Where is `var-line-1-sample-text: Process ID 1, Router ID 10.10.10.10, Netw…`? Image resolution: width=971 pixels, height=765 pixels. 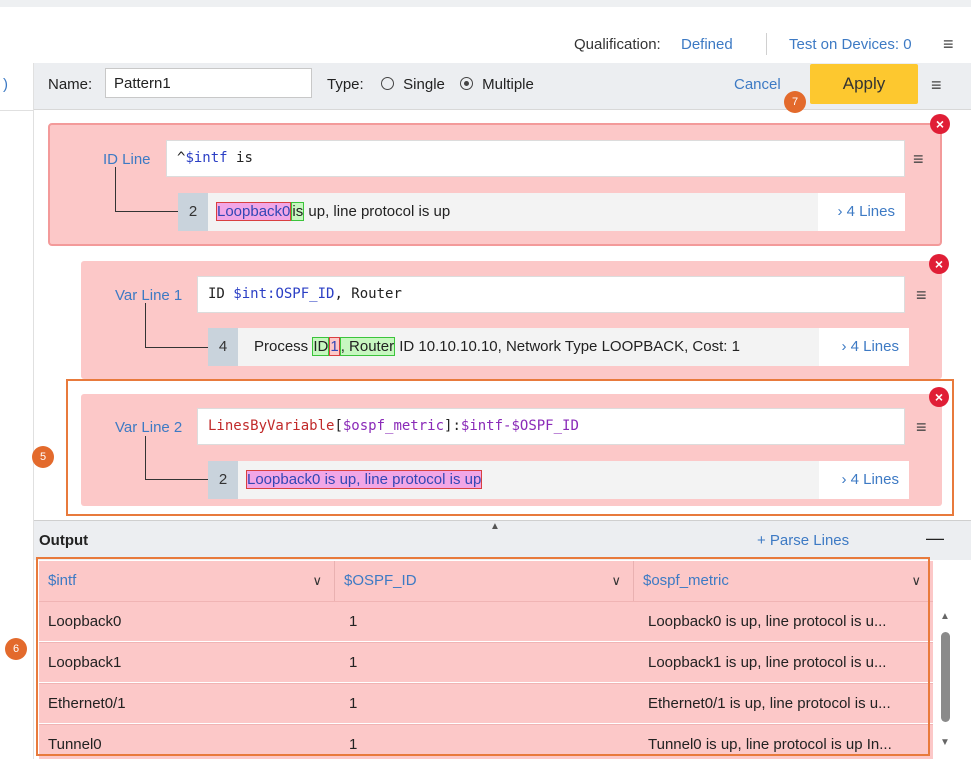 var-line-1-sample-text: Process ID 1, Router ID 10.10.10.10, Netw… is located at coordinates (528, 347).